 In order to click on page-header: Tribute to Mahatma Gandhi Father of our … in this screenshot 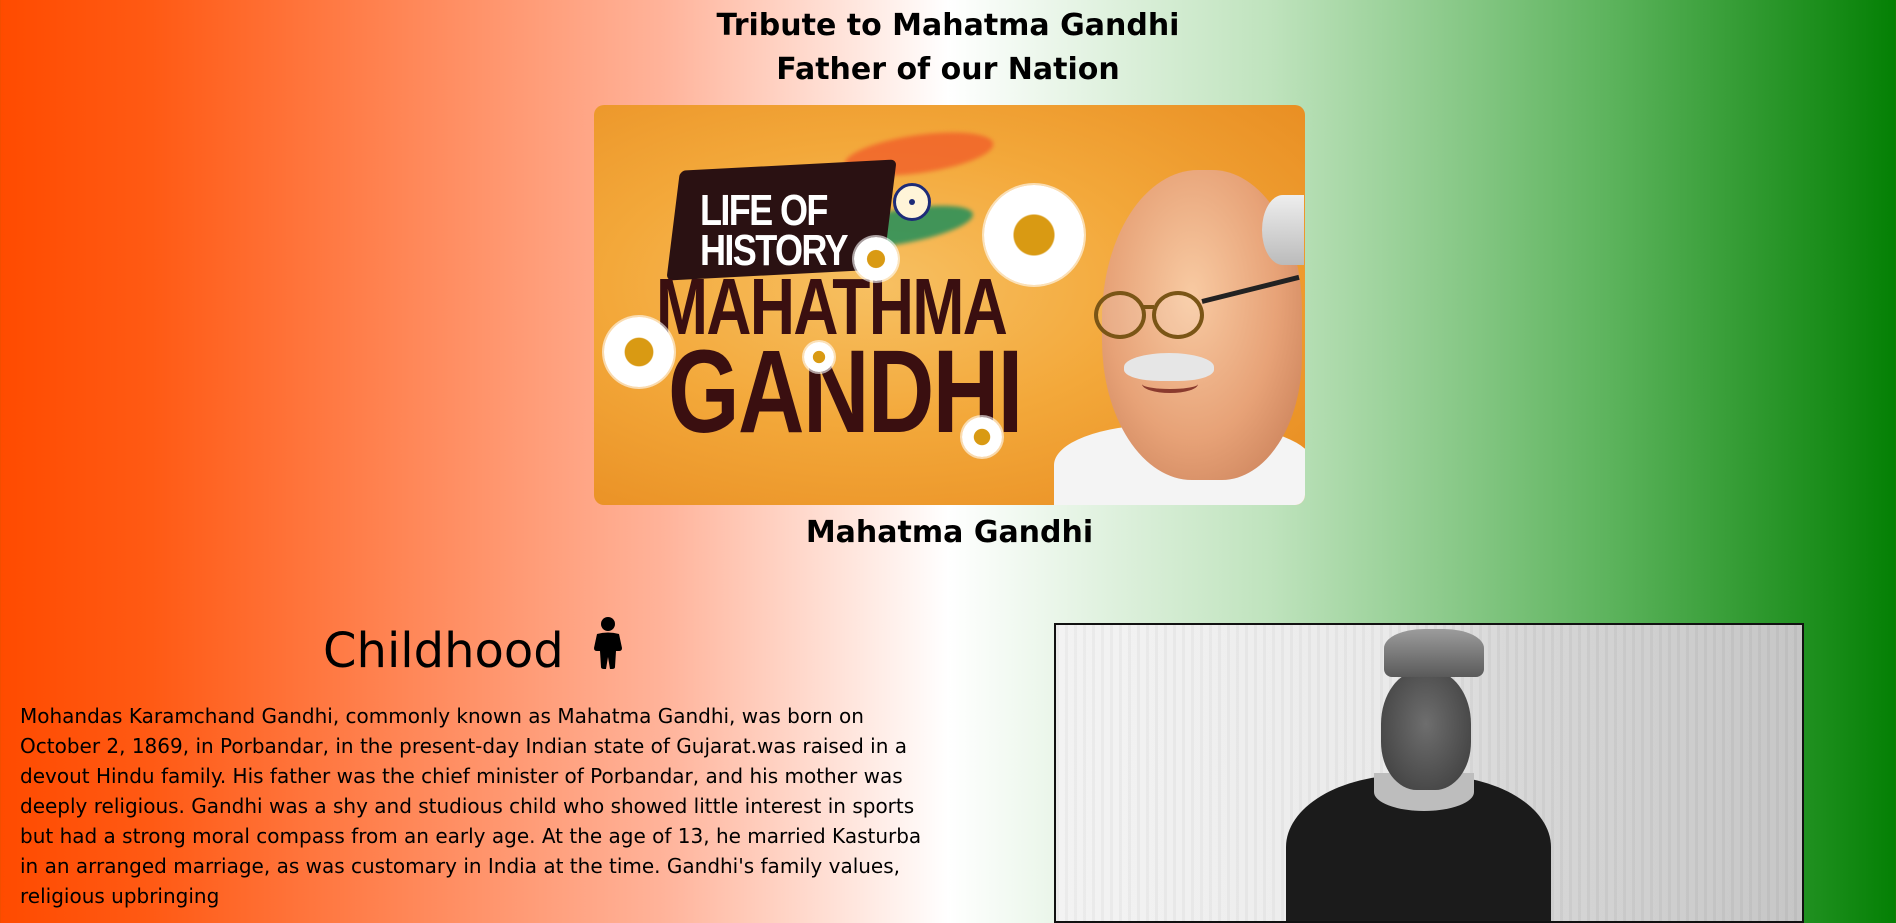, I will do `click(948, 48)`.